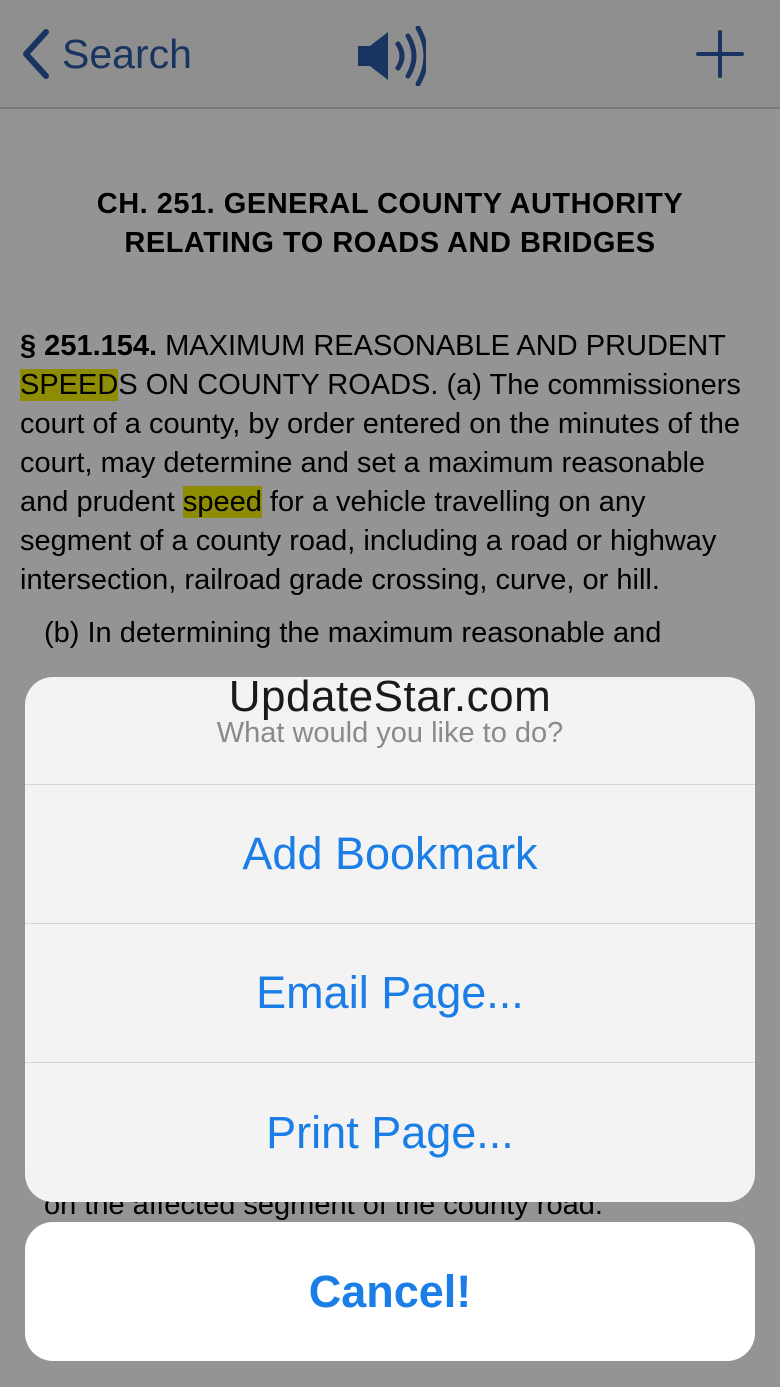 Image resolution: width=780 pixels, height=1387 pixels. I want to click on cancel-button: Cancel!, so click(390, 1291).